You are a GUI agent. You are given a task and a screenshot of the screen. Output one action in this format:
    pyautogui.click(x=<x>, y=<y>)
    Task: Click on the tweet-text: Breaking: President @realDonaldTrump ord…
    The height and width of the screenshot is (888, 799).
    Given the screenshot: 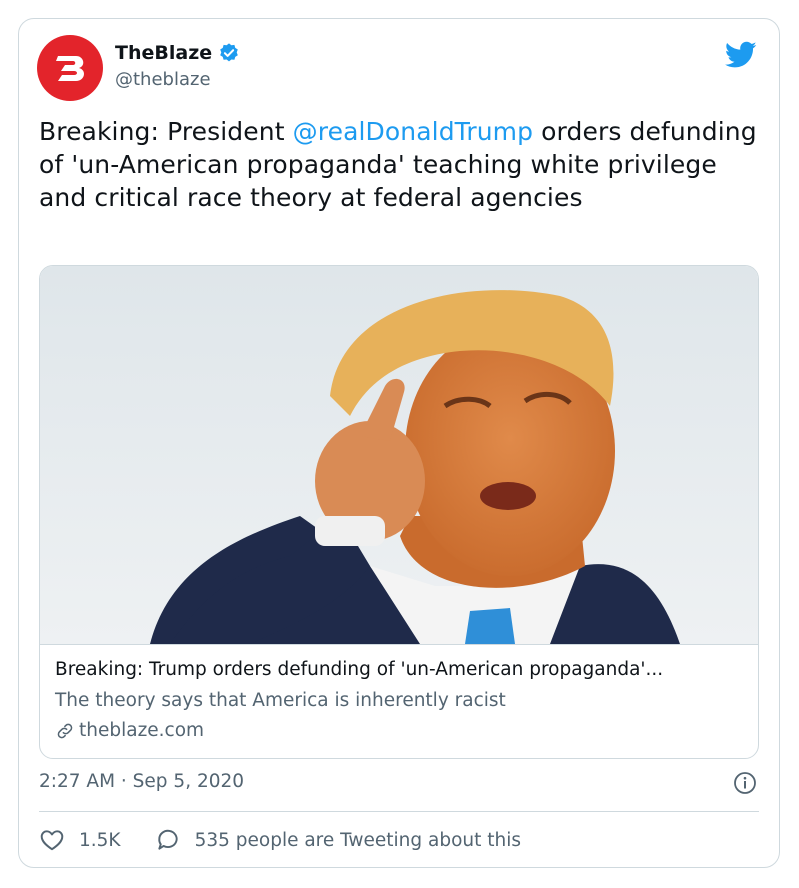 What is the action you would take?
    pyautogui.click(x=399, y=164)
    